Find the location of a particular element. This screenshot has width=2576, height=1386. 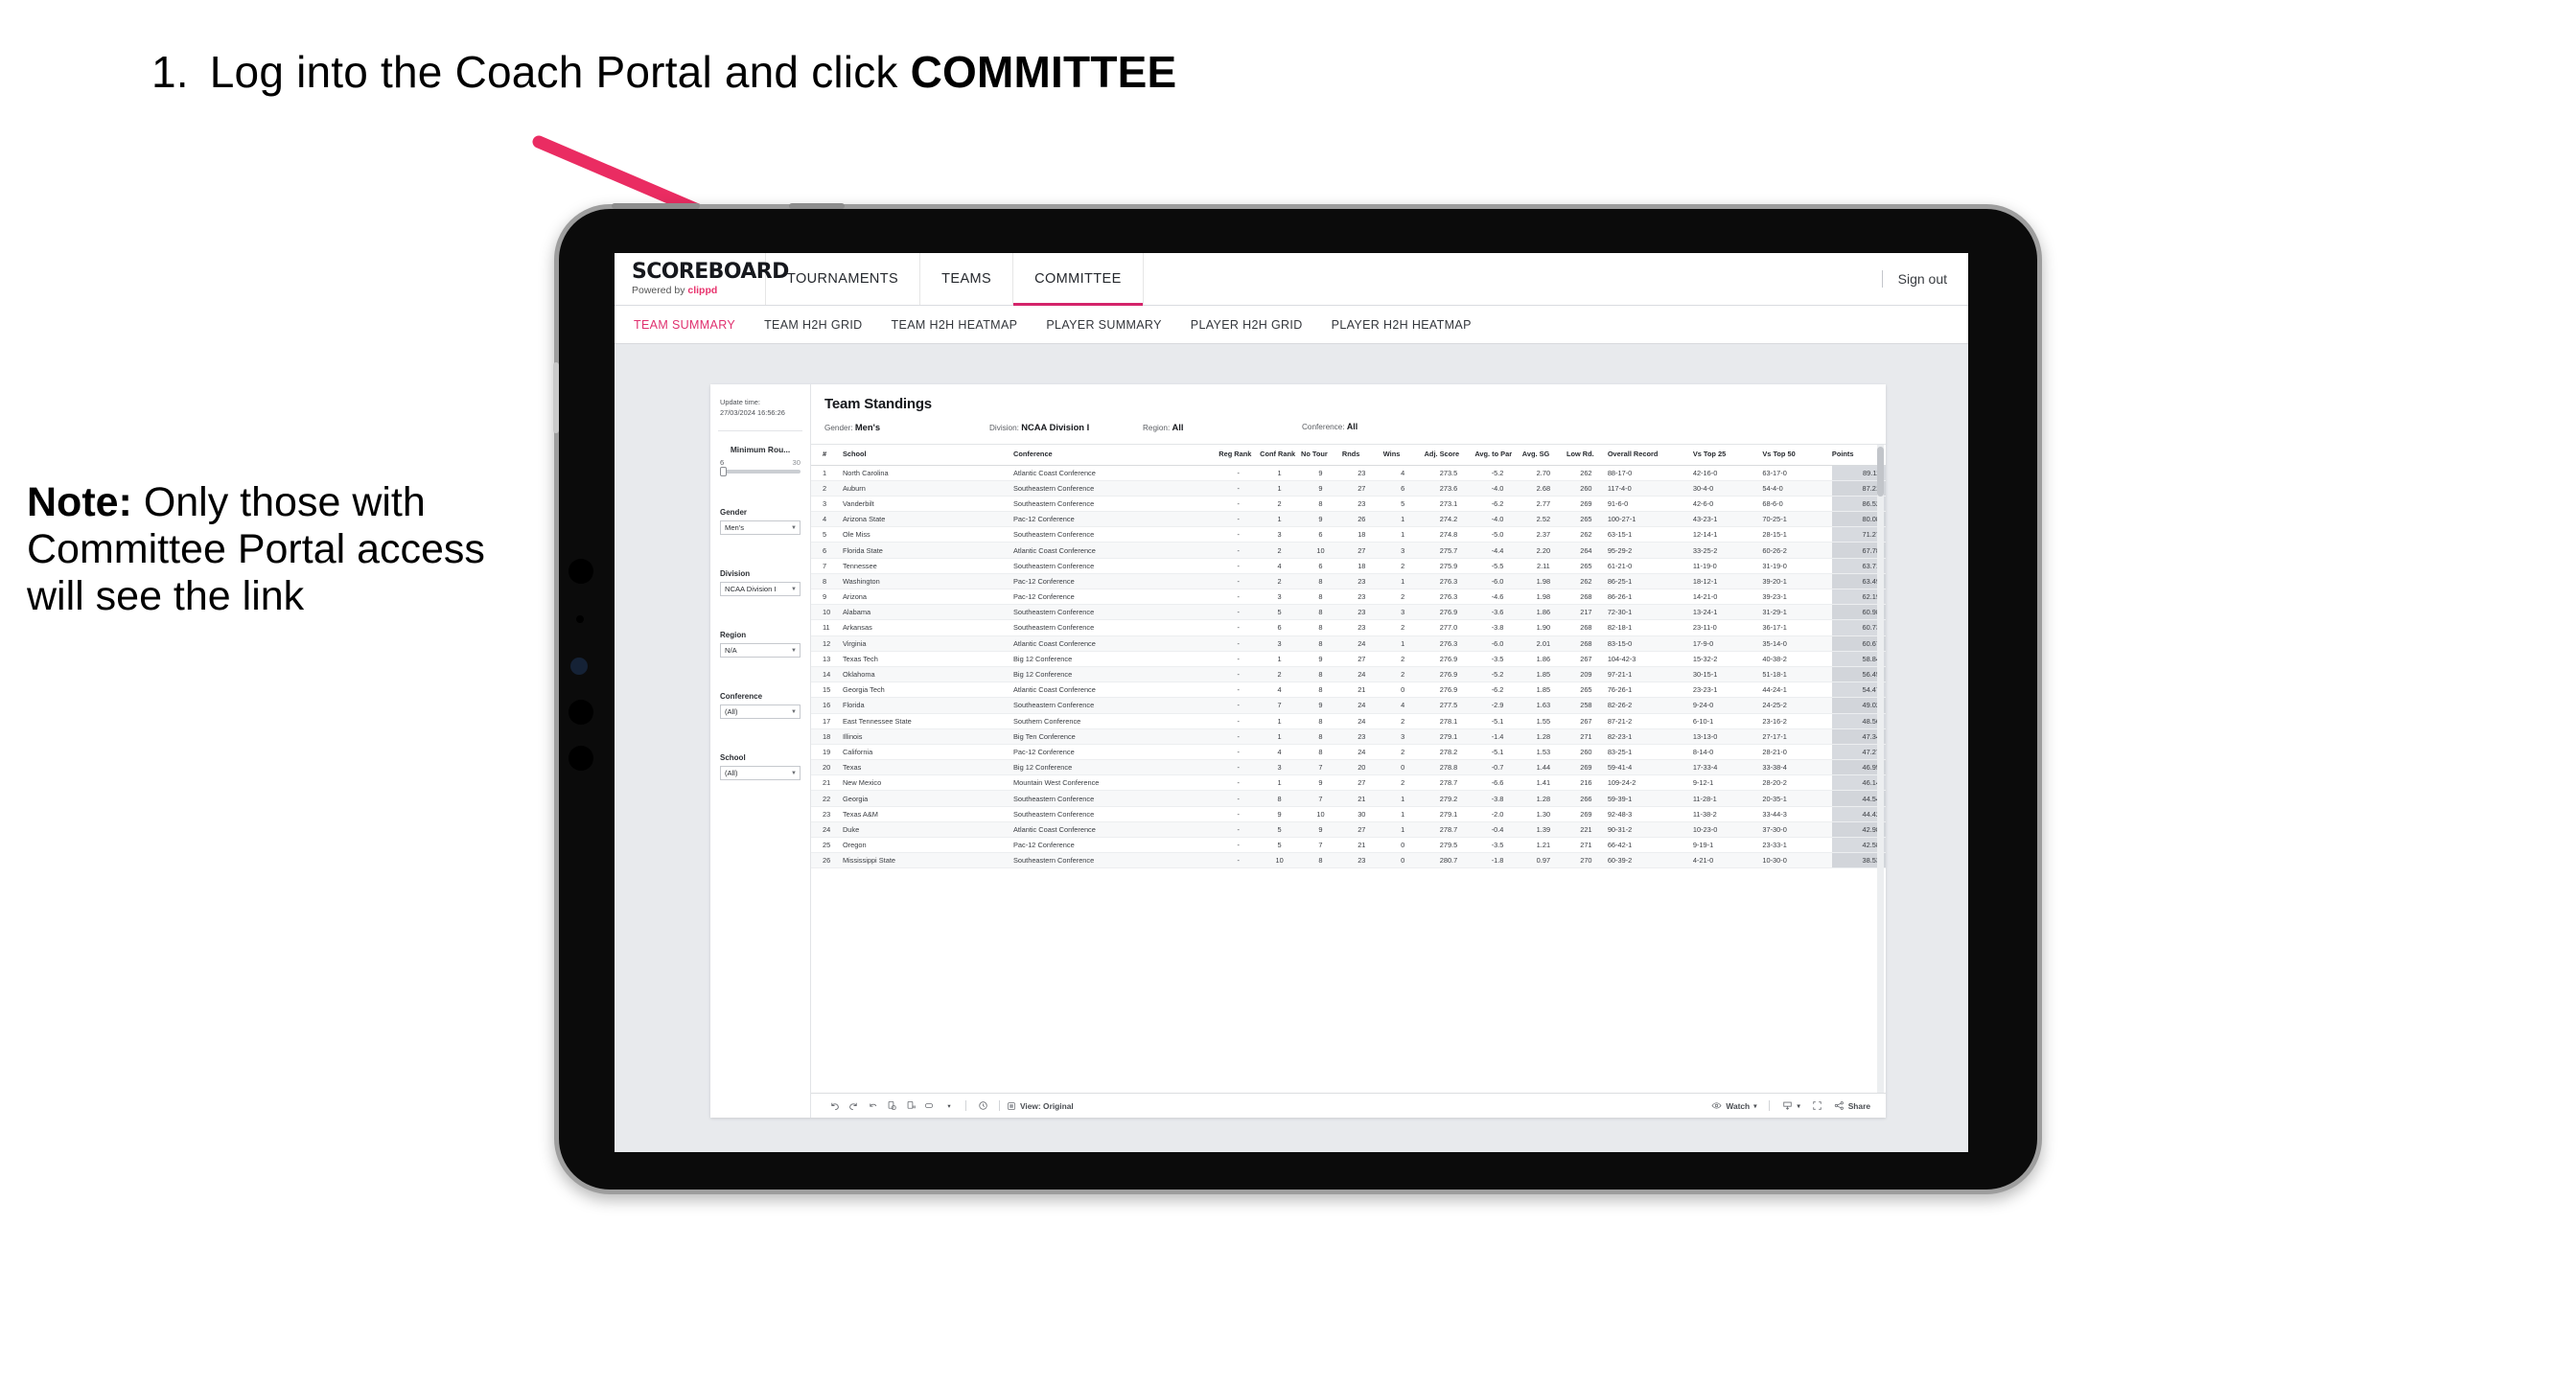

col-conf-rank: Conf Rank is located at coordinates (1281, 456).